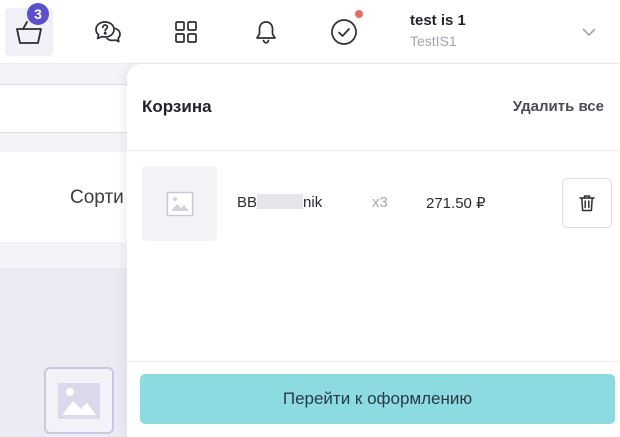  I want to click on cart-count-badge: 3, so click(38, 14).